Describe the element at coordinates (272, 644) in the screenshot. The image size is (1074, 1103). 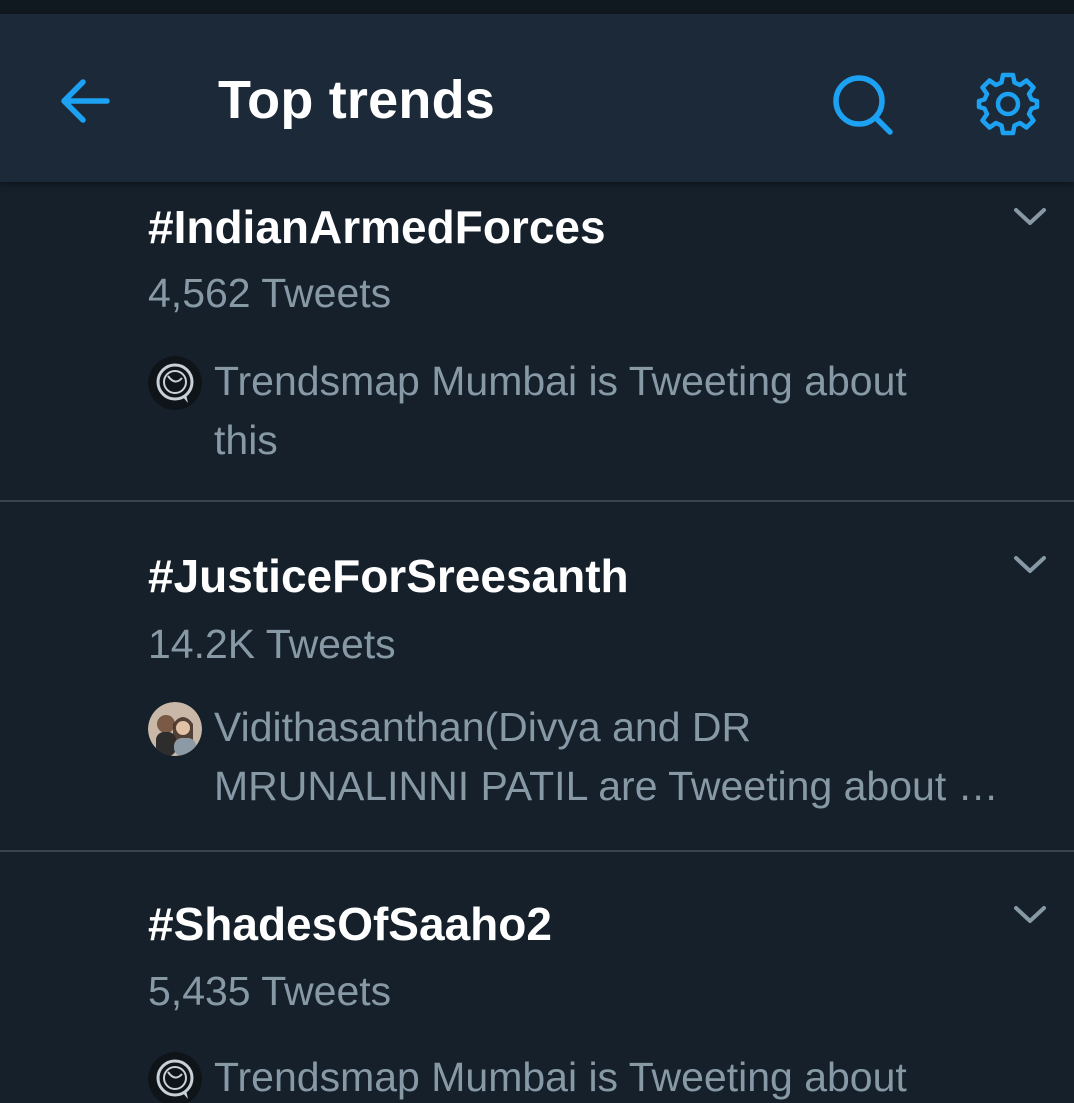
I see `tweet-count: 14.2K Tweets` at that location.